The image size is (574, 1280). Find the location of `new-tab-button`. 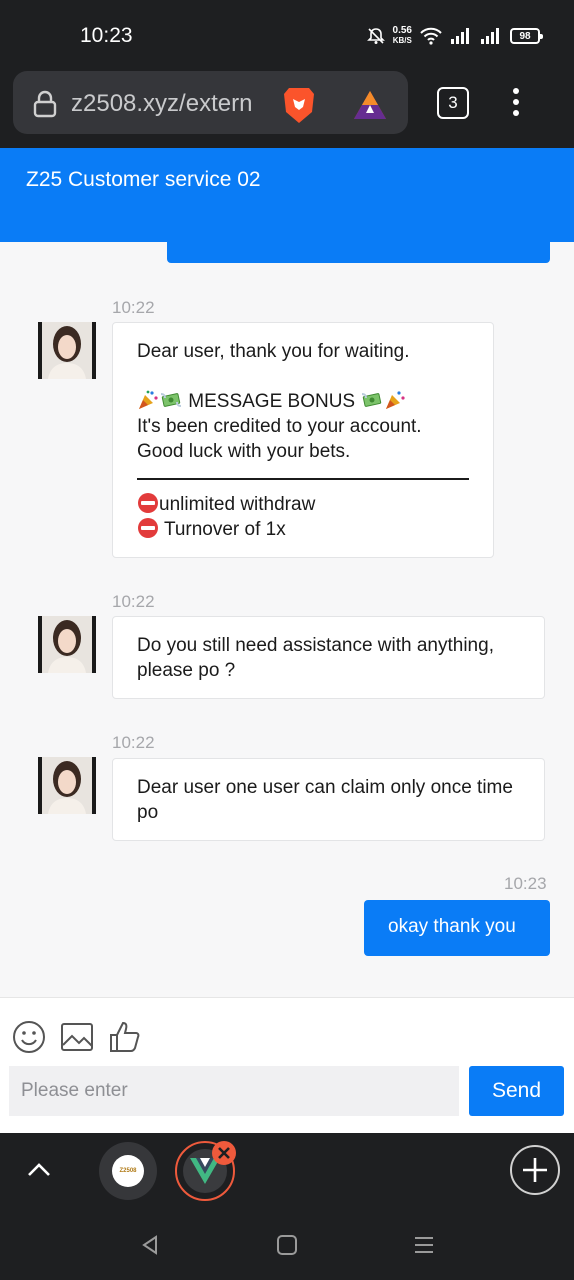

new-tab-button is located at coordinates (535, 1170).